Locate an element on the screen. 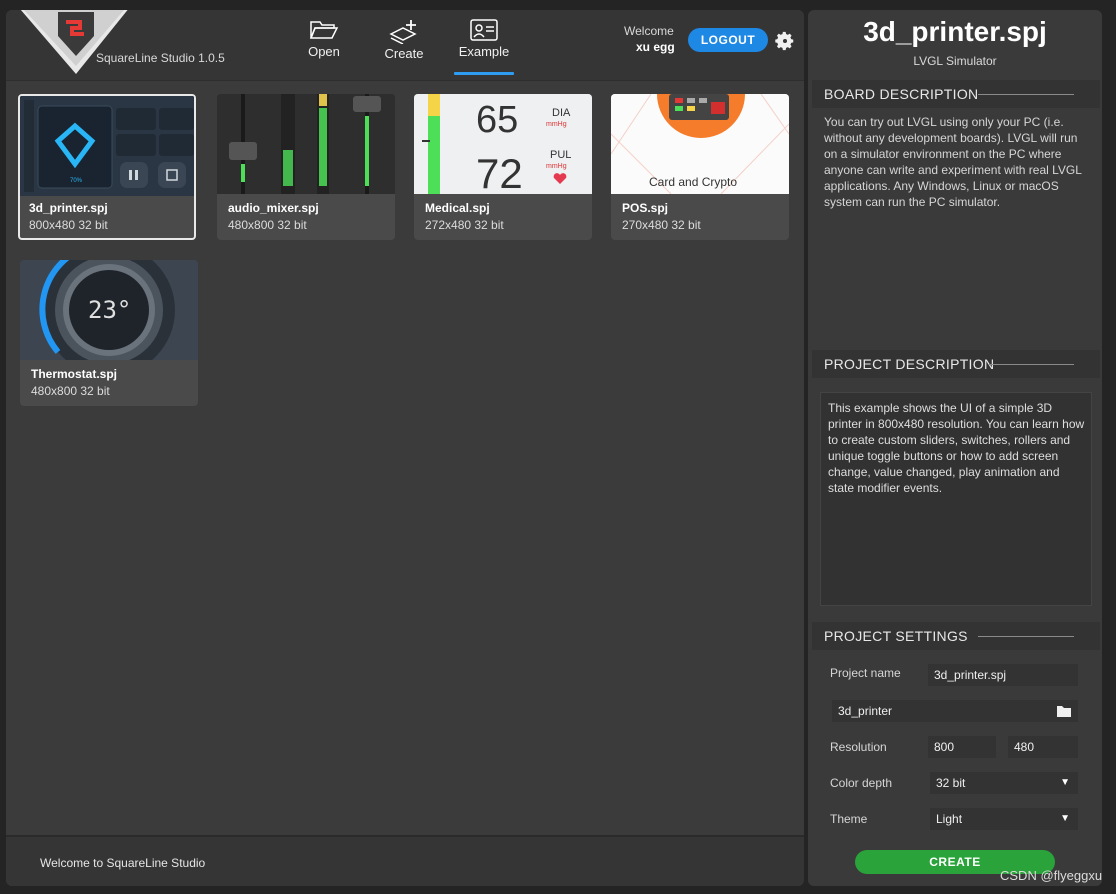  project-card-3d-printer: 70% 3d_printer.spj 800x480 32 bit is located at coordinates (107, 167).